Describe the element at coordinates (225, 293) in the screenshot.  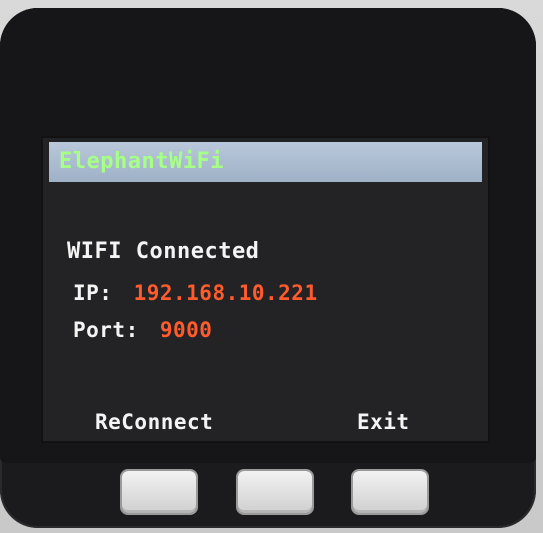
I see `ip-value: 192.168.10.221` at that location.